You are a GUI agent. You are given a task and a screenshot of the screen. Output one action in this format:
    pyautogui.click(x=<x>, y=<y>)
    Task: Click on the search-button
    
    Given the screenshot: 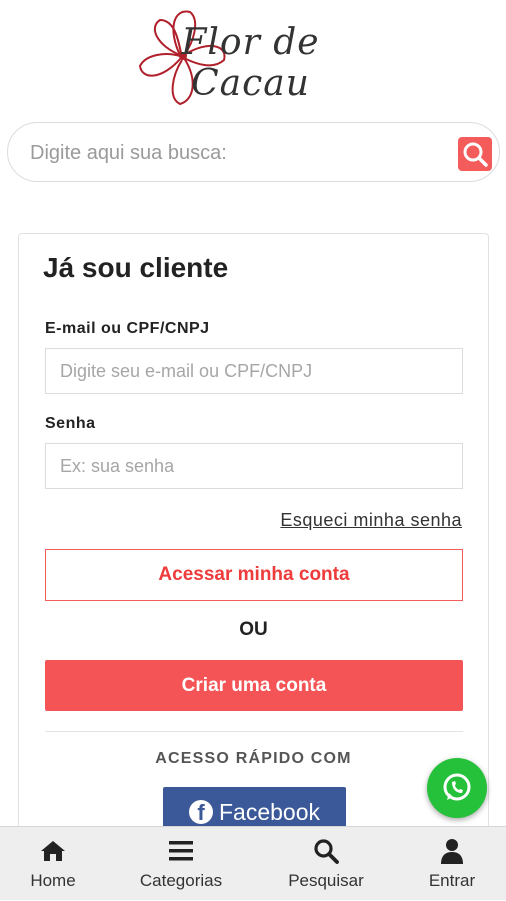 What is the action you would take?
    pyautogui.click(x=475, y=154)
    